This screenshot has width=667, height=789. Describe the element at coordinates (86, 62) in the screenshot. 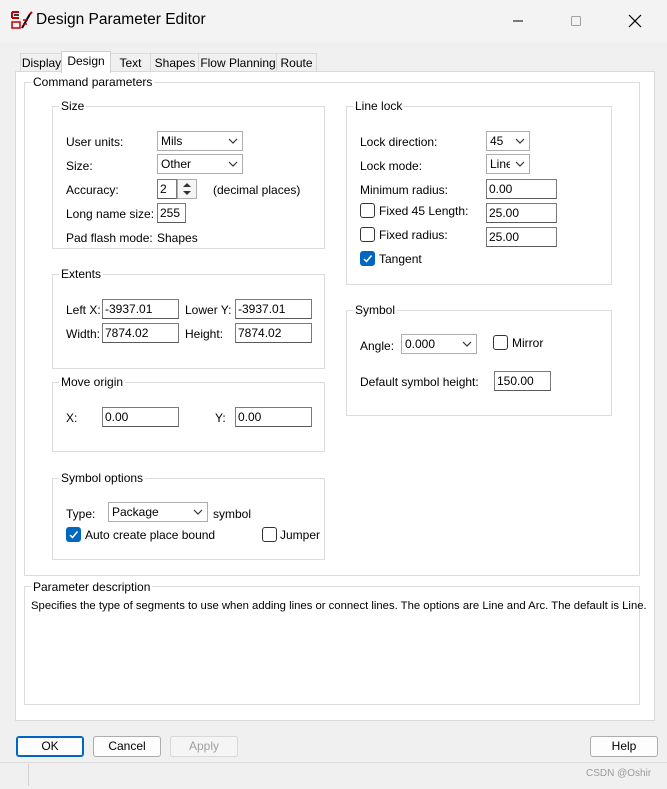

I see `tab-design: Design` at that location.